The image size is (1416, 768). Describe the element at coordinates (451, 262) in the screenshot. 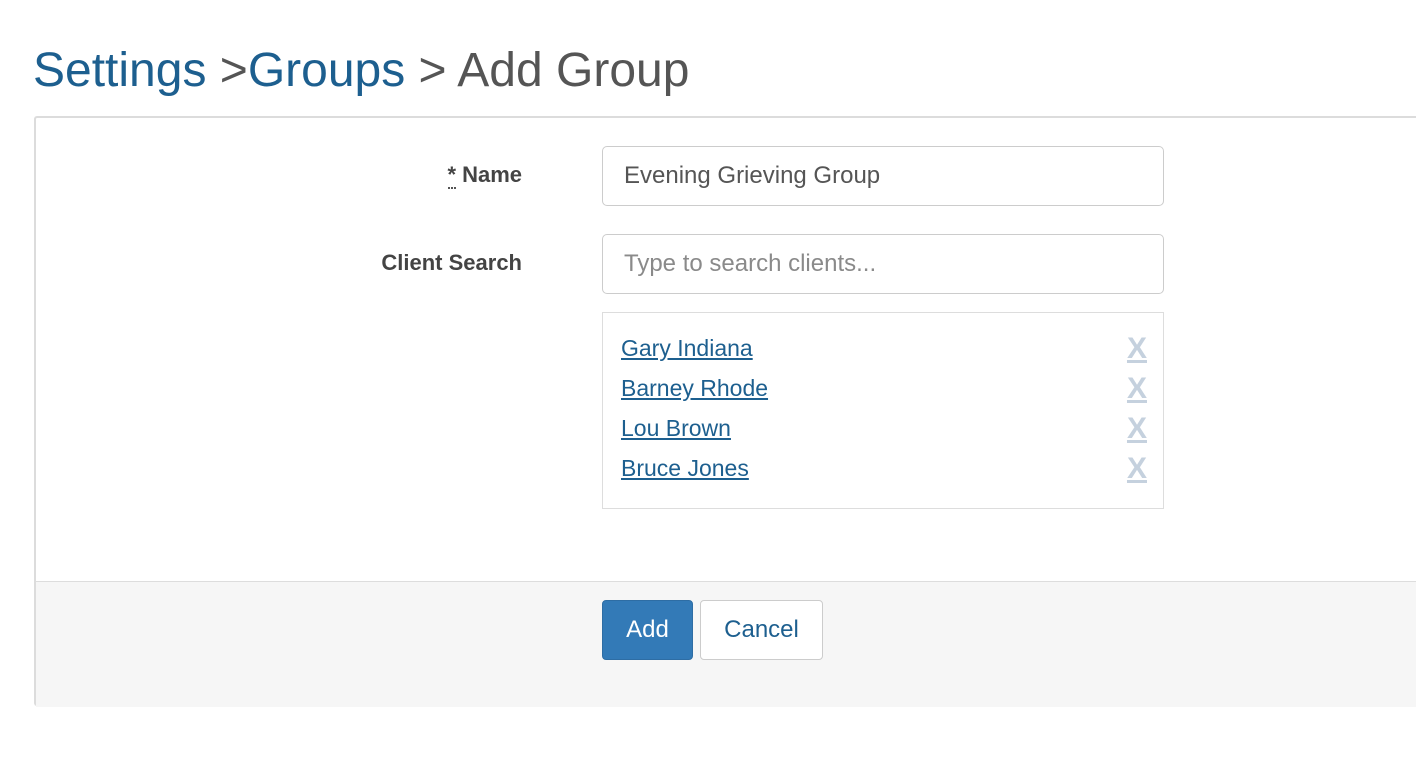

I see `client-search-label: Client Search` at that location.